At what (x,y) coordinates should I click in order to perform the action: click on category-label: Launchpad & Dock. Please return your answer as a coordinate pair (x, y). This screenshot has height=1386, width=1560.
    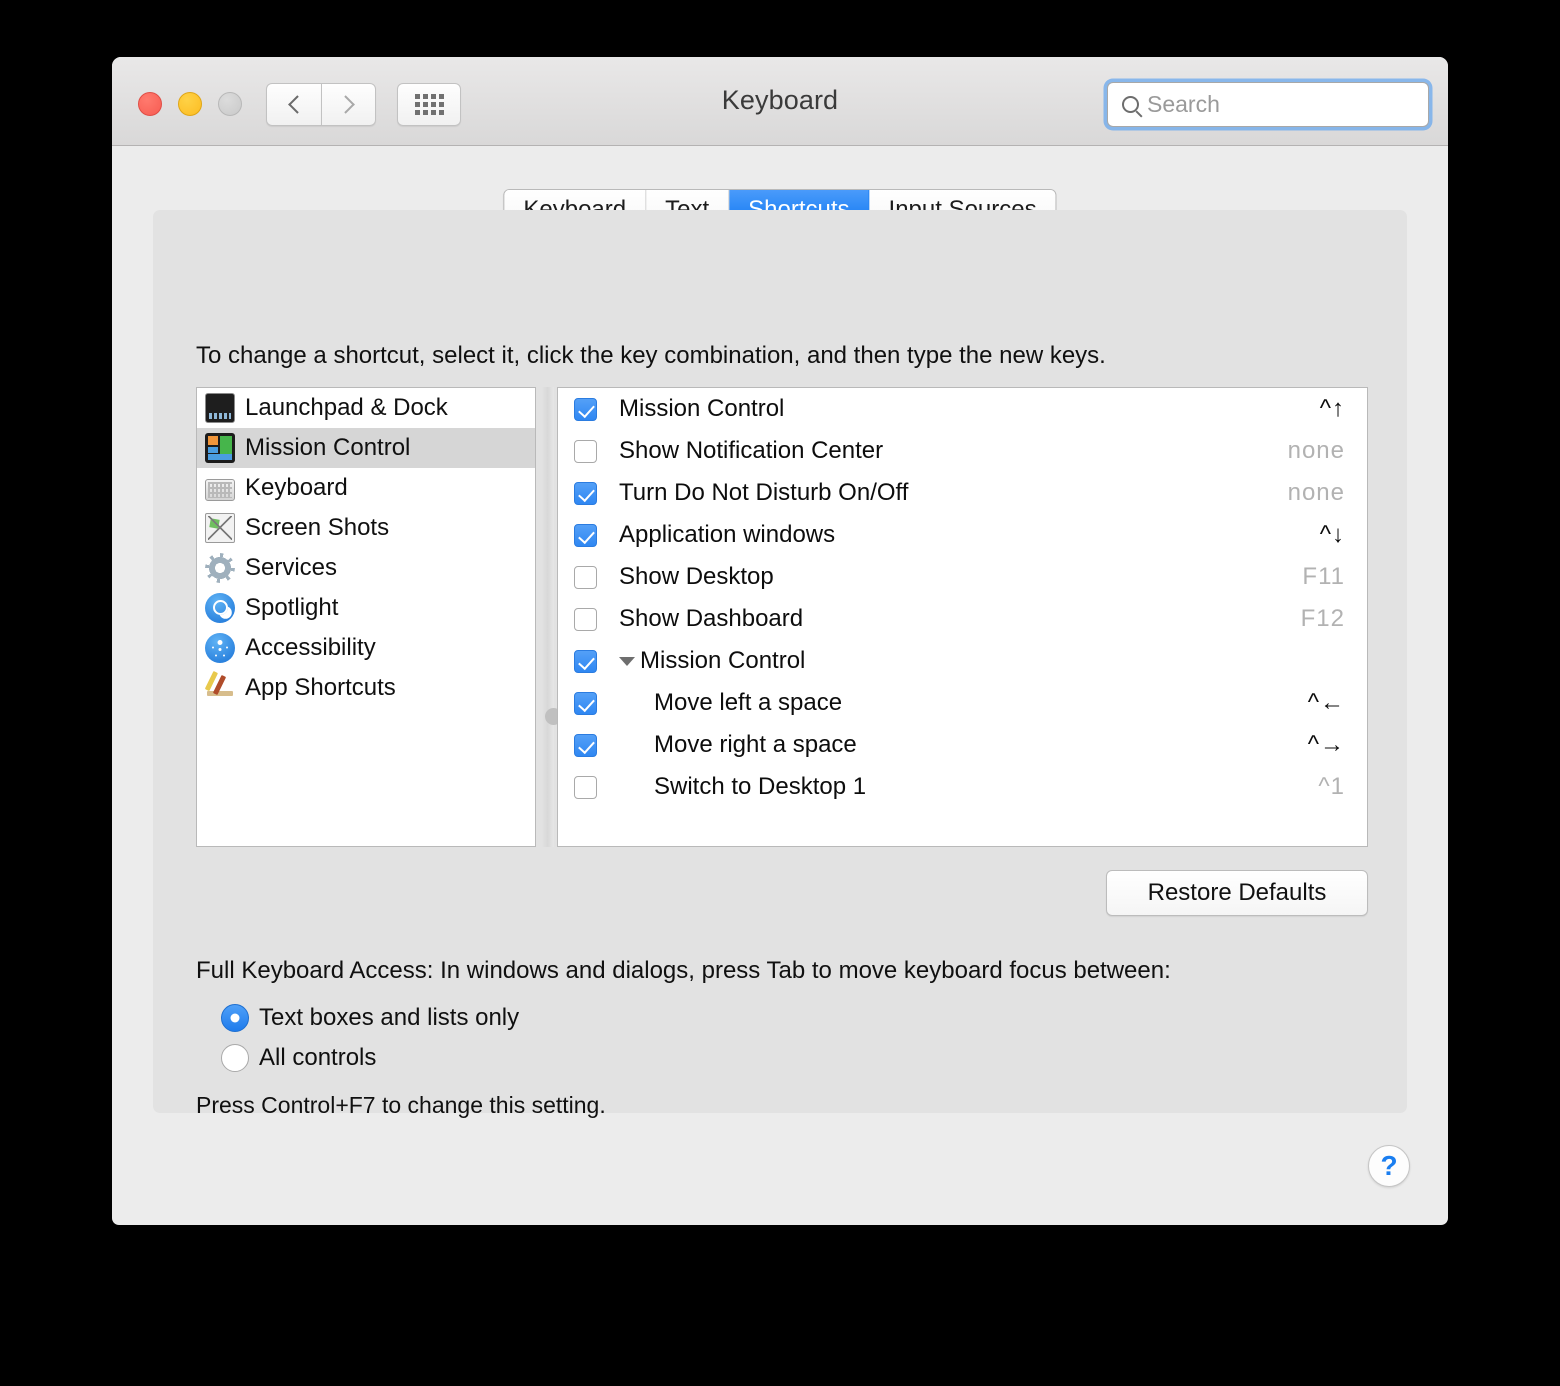
    Looking at the image, I should click on (346, 407).